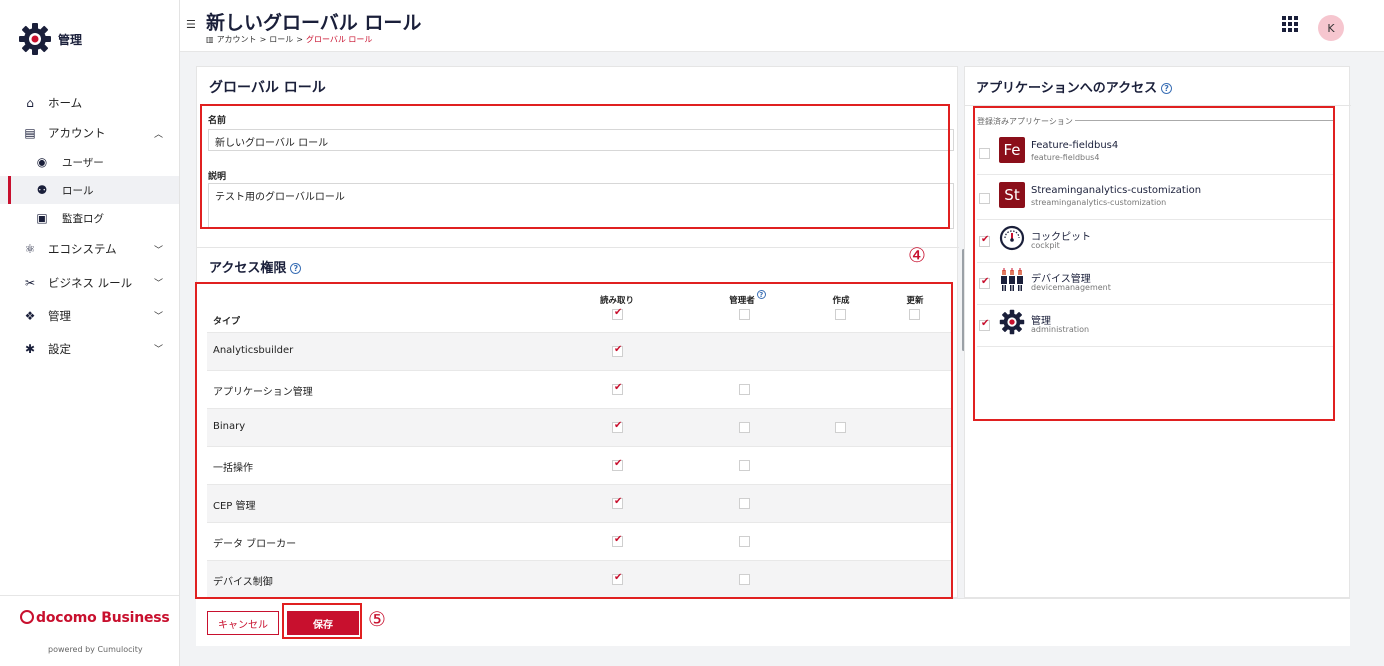 The height and width of the screenshot is (666, 1384). What do you see at coordinates (255, 266) in the screenshot?
I see `access-permissions-title: アクセス権限?` at bounding box center [255, 266].